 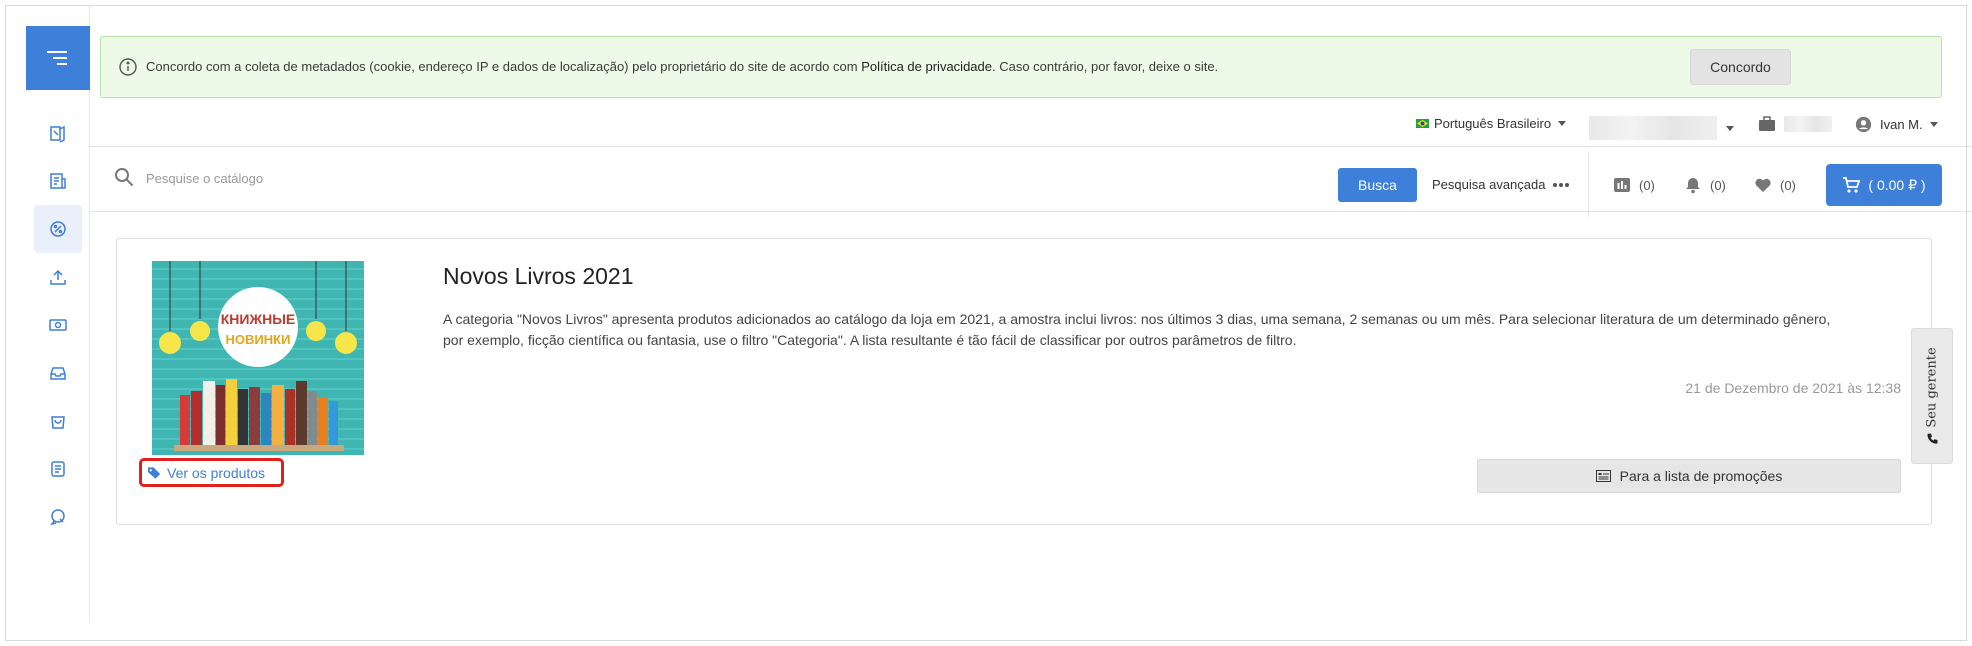 I want to click on briefcase-account, so click(x=1795, y=124).